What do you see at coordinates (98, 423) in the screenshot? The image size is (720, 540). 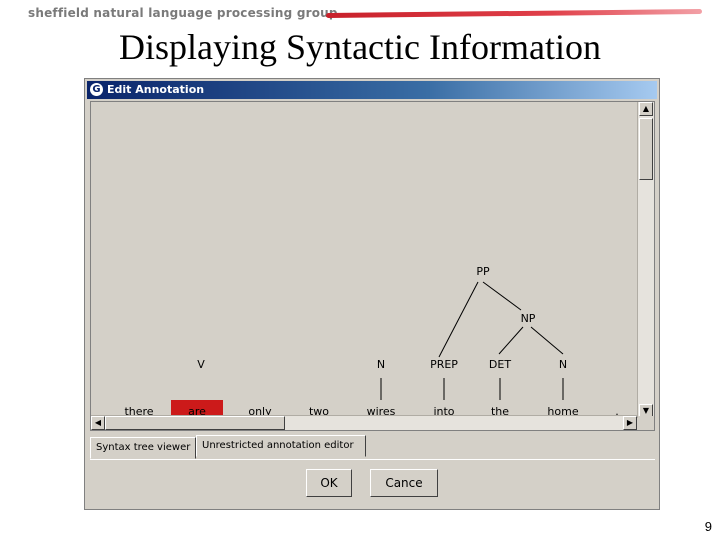 I see `scroll-left-icon: ◀` at bounding box center [98, 423].